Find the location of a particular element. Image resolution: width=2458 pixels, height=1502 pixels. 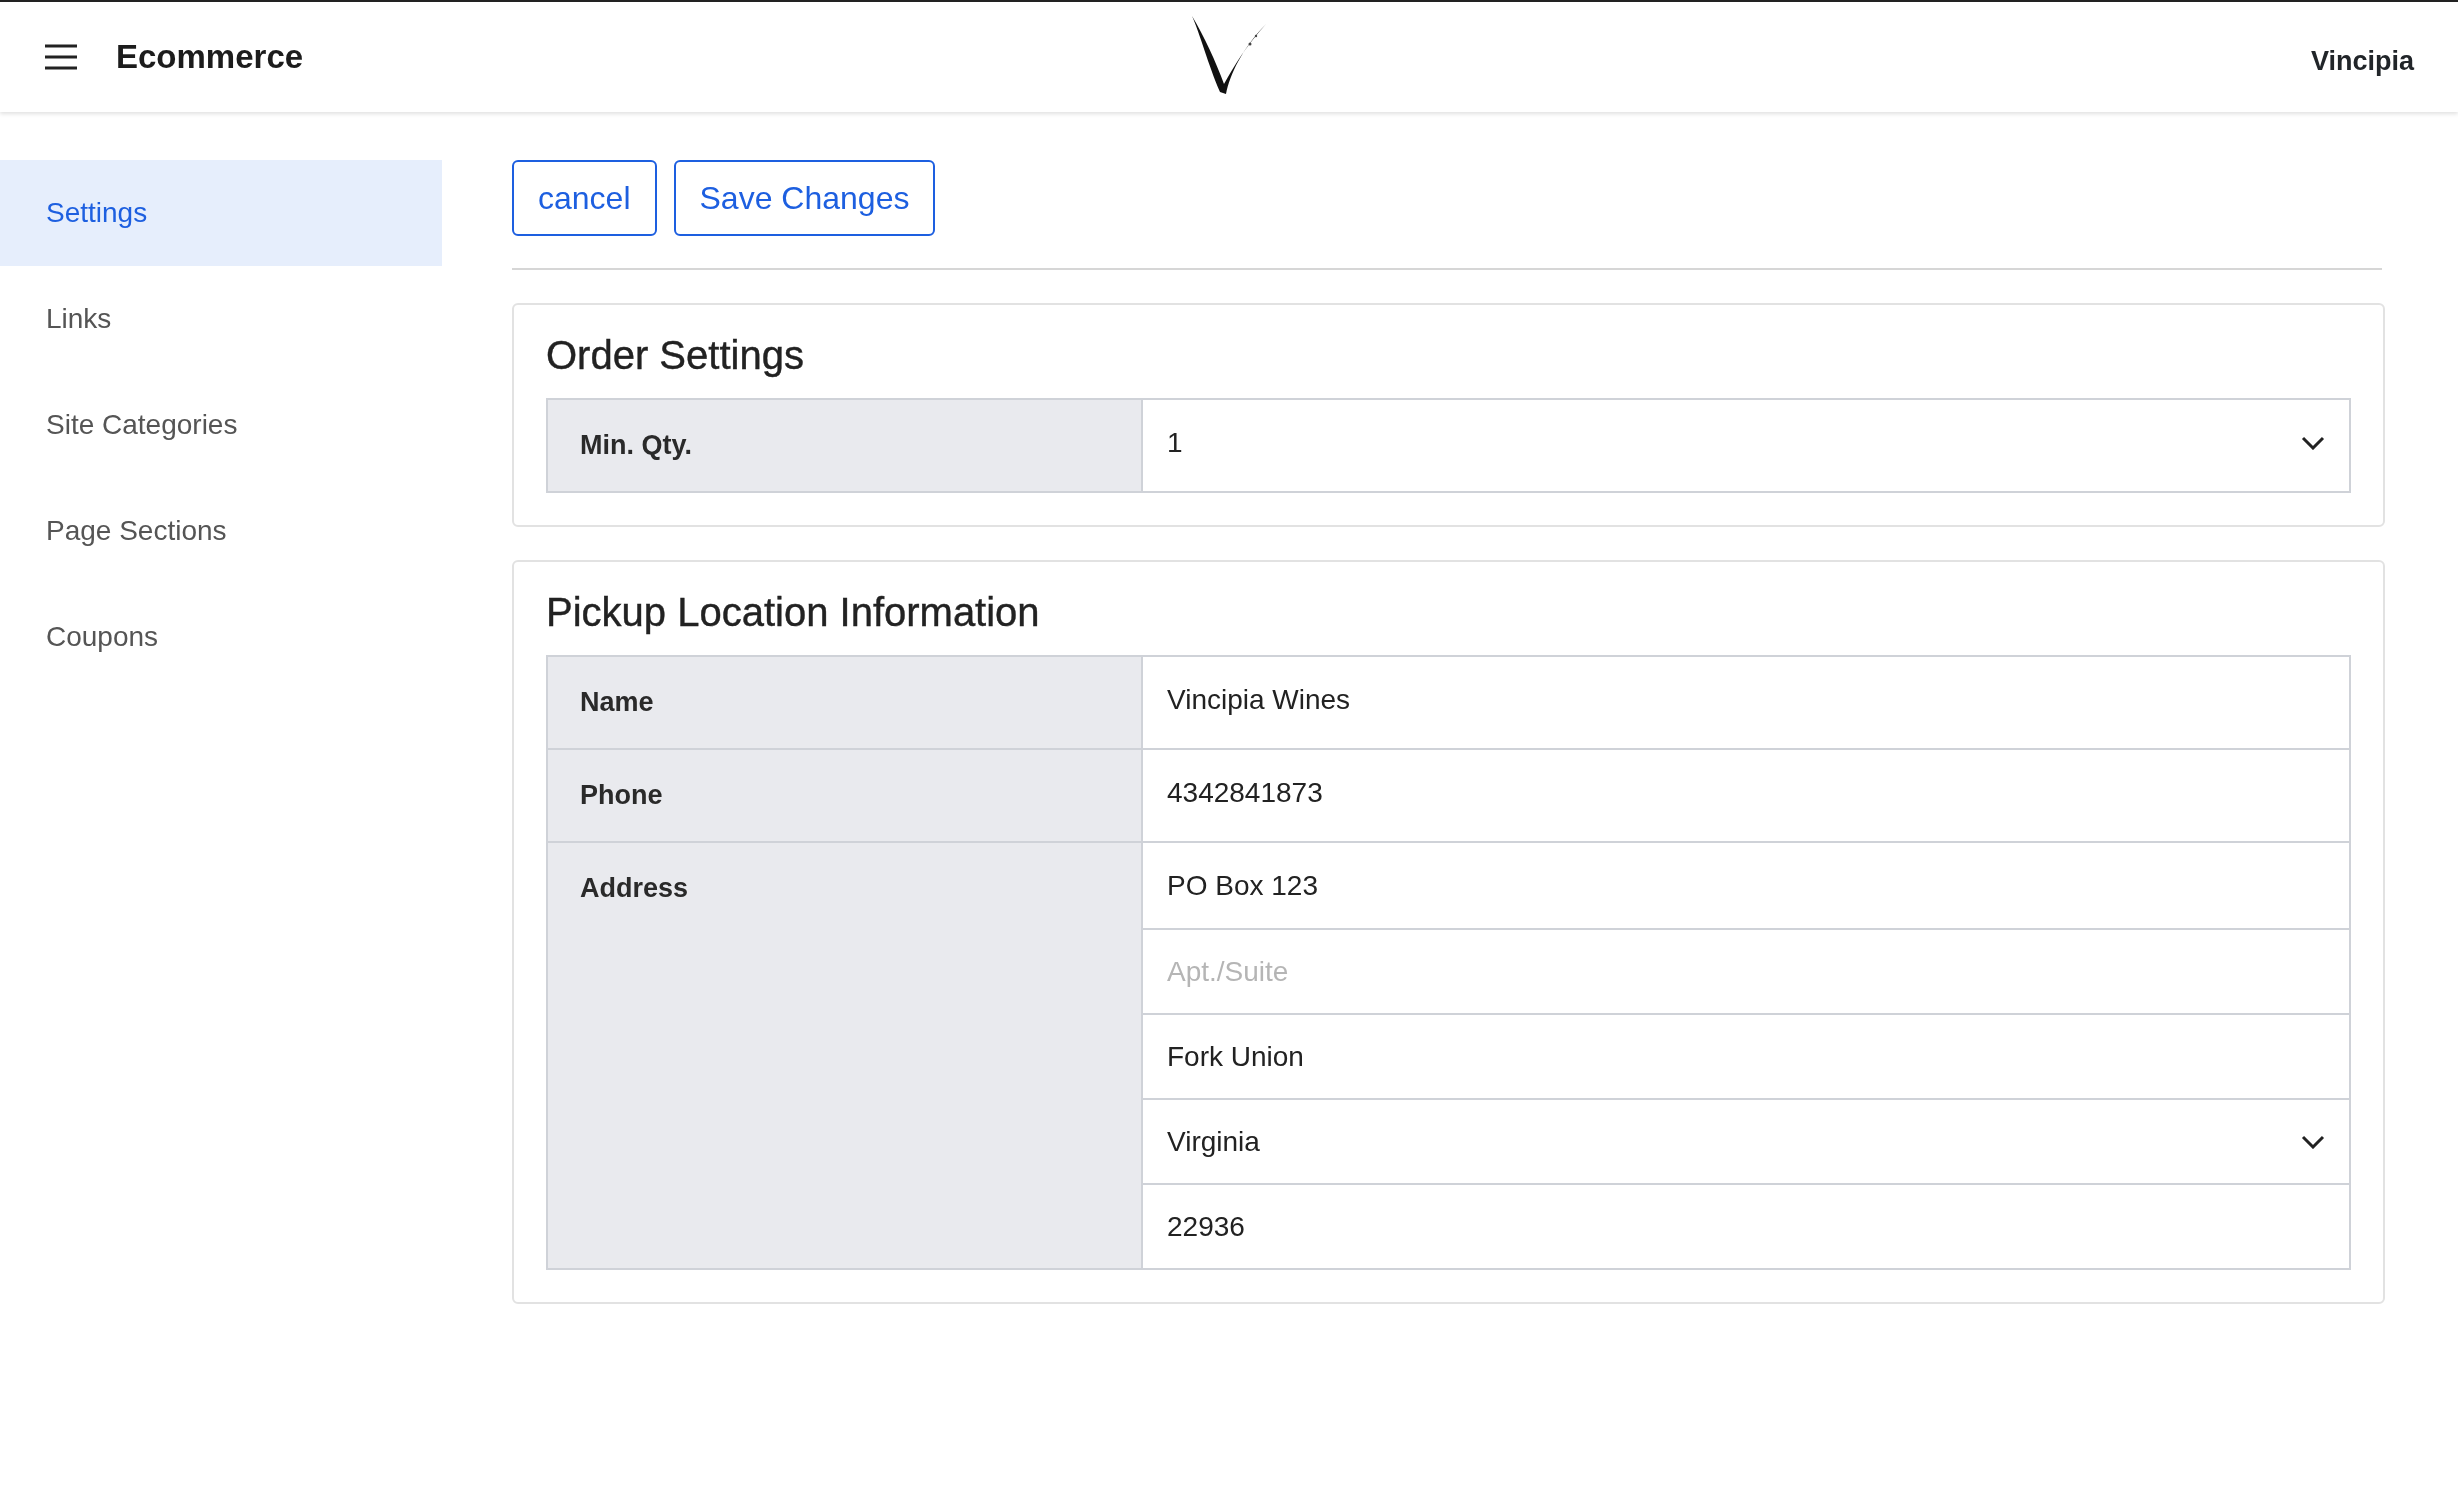

sidebar-item: Page Sections is located at coordinates (221, 531).